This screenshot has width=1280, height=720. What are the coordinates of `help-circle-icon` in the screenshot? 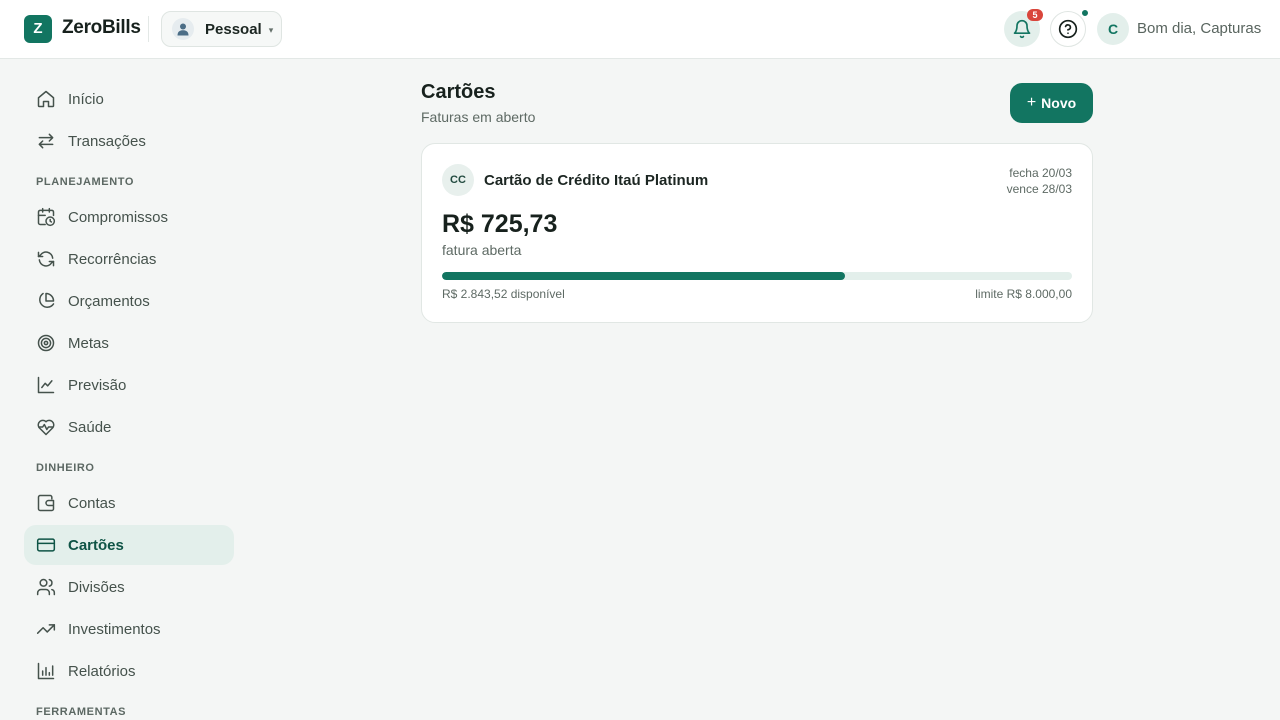 It's located at (1068, 29).